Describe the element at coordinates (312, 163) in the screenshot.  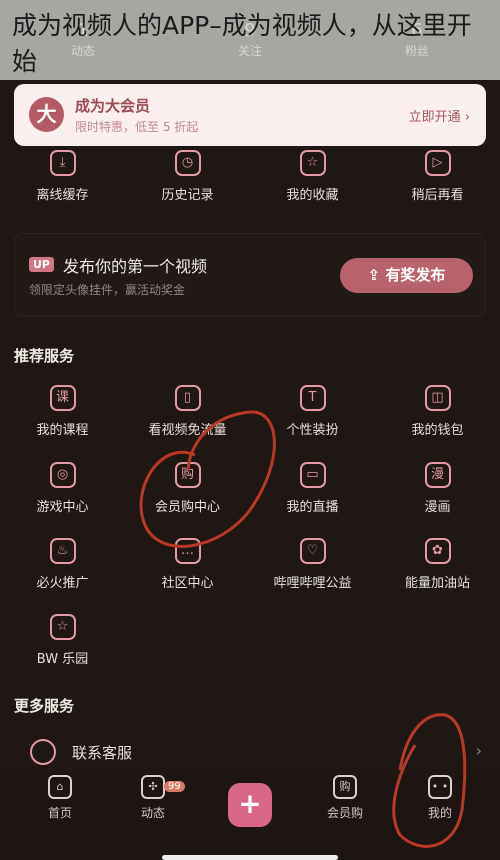
I see `quick-item-icon: ☆` at that location.